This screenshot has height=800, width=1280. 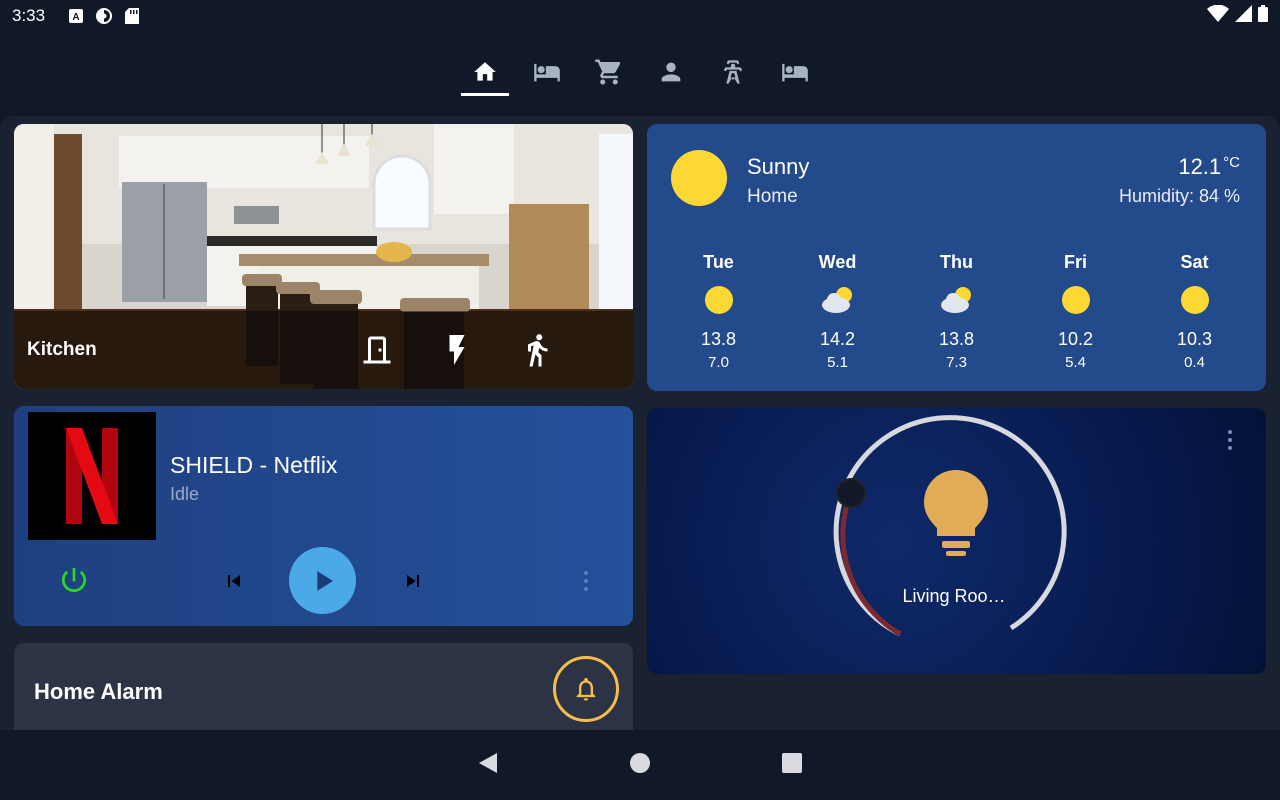 What do you see at coordinates (29, 15) in the screenshot?
I see `status-time: 3:33` at bounding box center [29, 15].